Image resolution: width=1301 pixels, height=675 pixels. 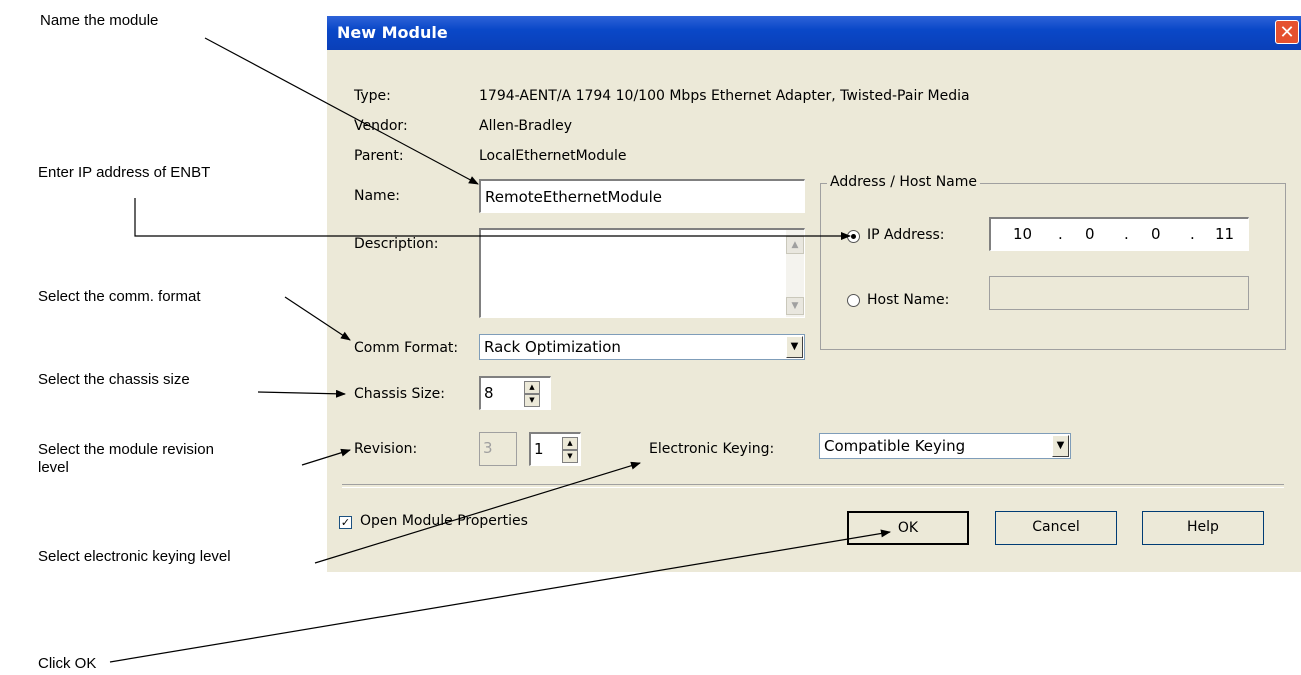 I want to click on arrow-revision, so click(x=326, y=457).